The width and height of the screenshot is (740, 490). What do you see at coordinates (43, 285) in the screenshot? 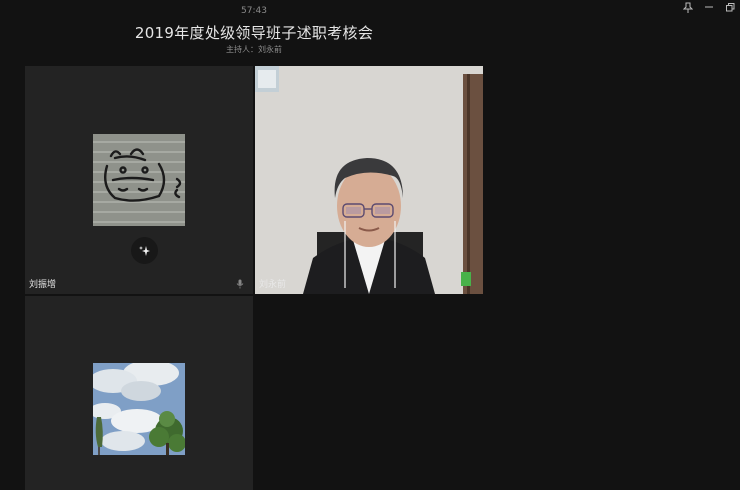
I see `participant-name: 刘振增` at bounding box center [43, 285].